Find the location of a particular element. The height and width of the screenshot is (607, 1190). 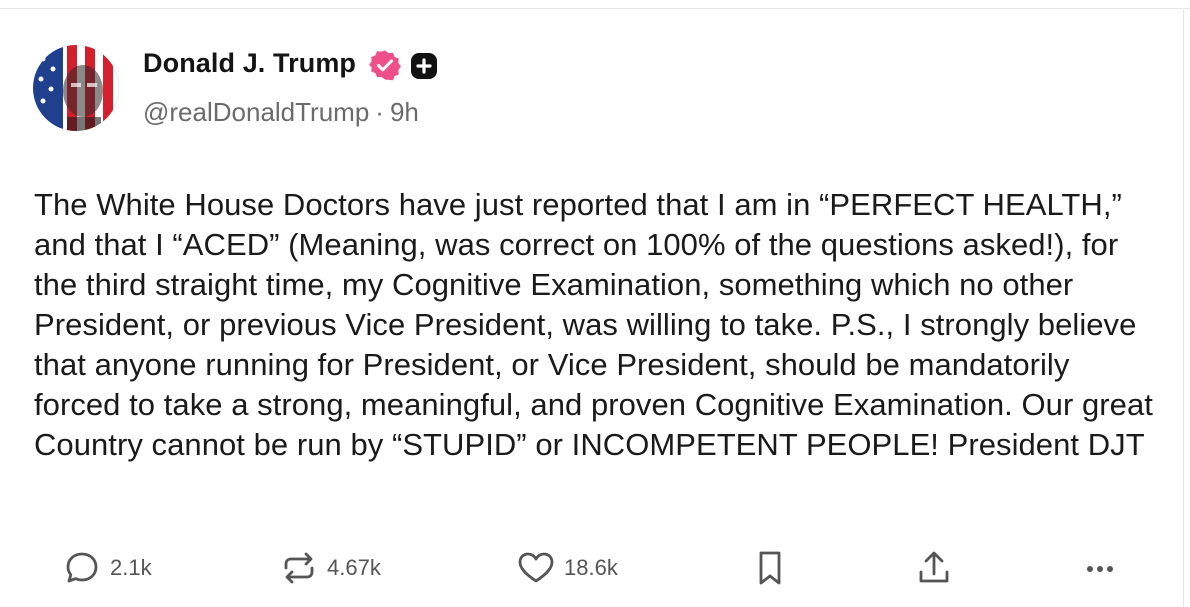

retruth-button: 4.67k is located at coordinates (330, 568).